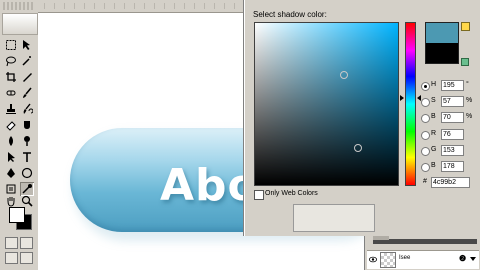 The image size is (480, 270). I want to click on magic-wand-tool-icon, so click(27, 61).